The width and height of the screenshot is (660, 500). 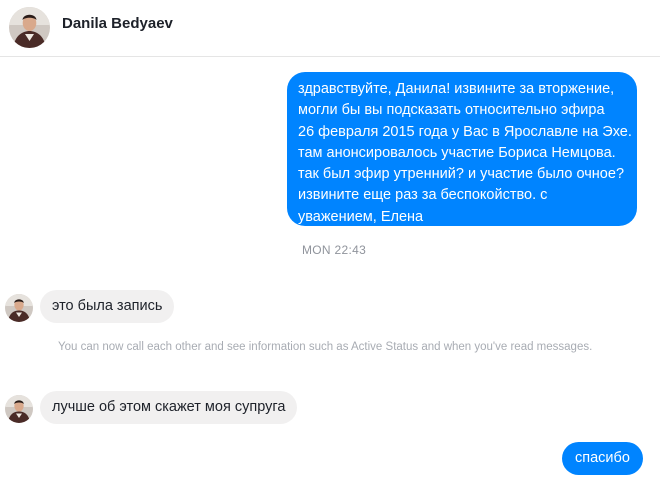 I want to click on outgoing-message: спасибо, so click(x=602, y=458).